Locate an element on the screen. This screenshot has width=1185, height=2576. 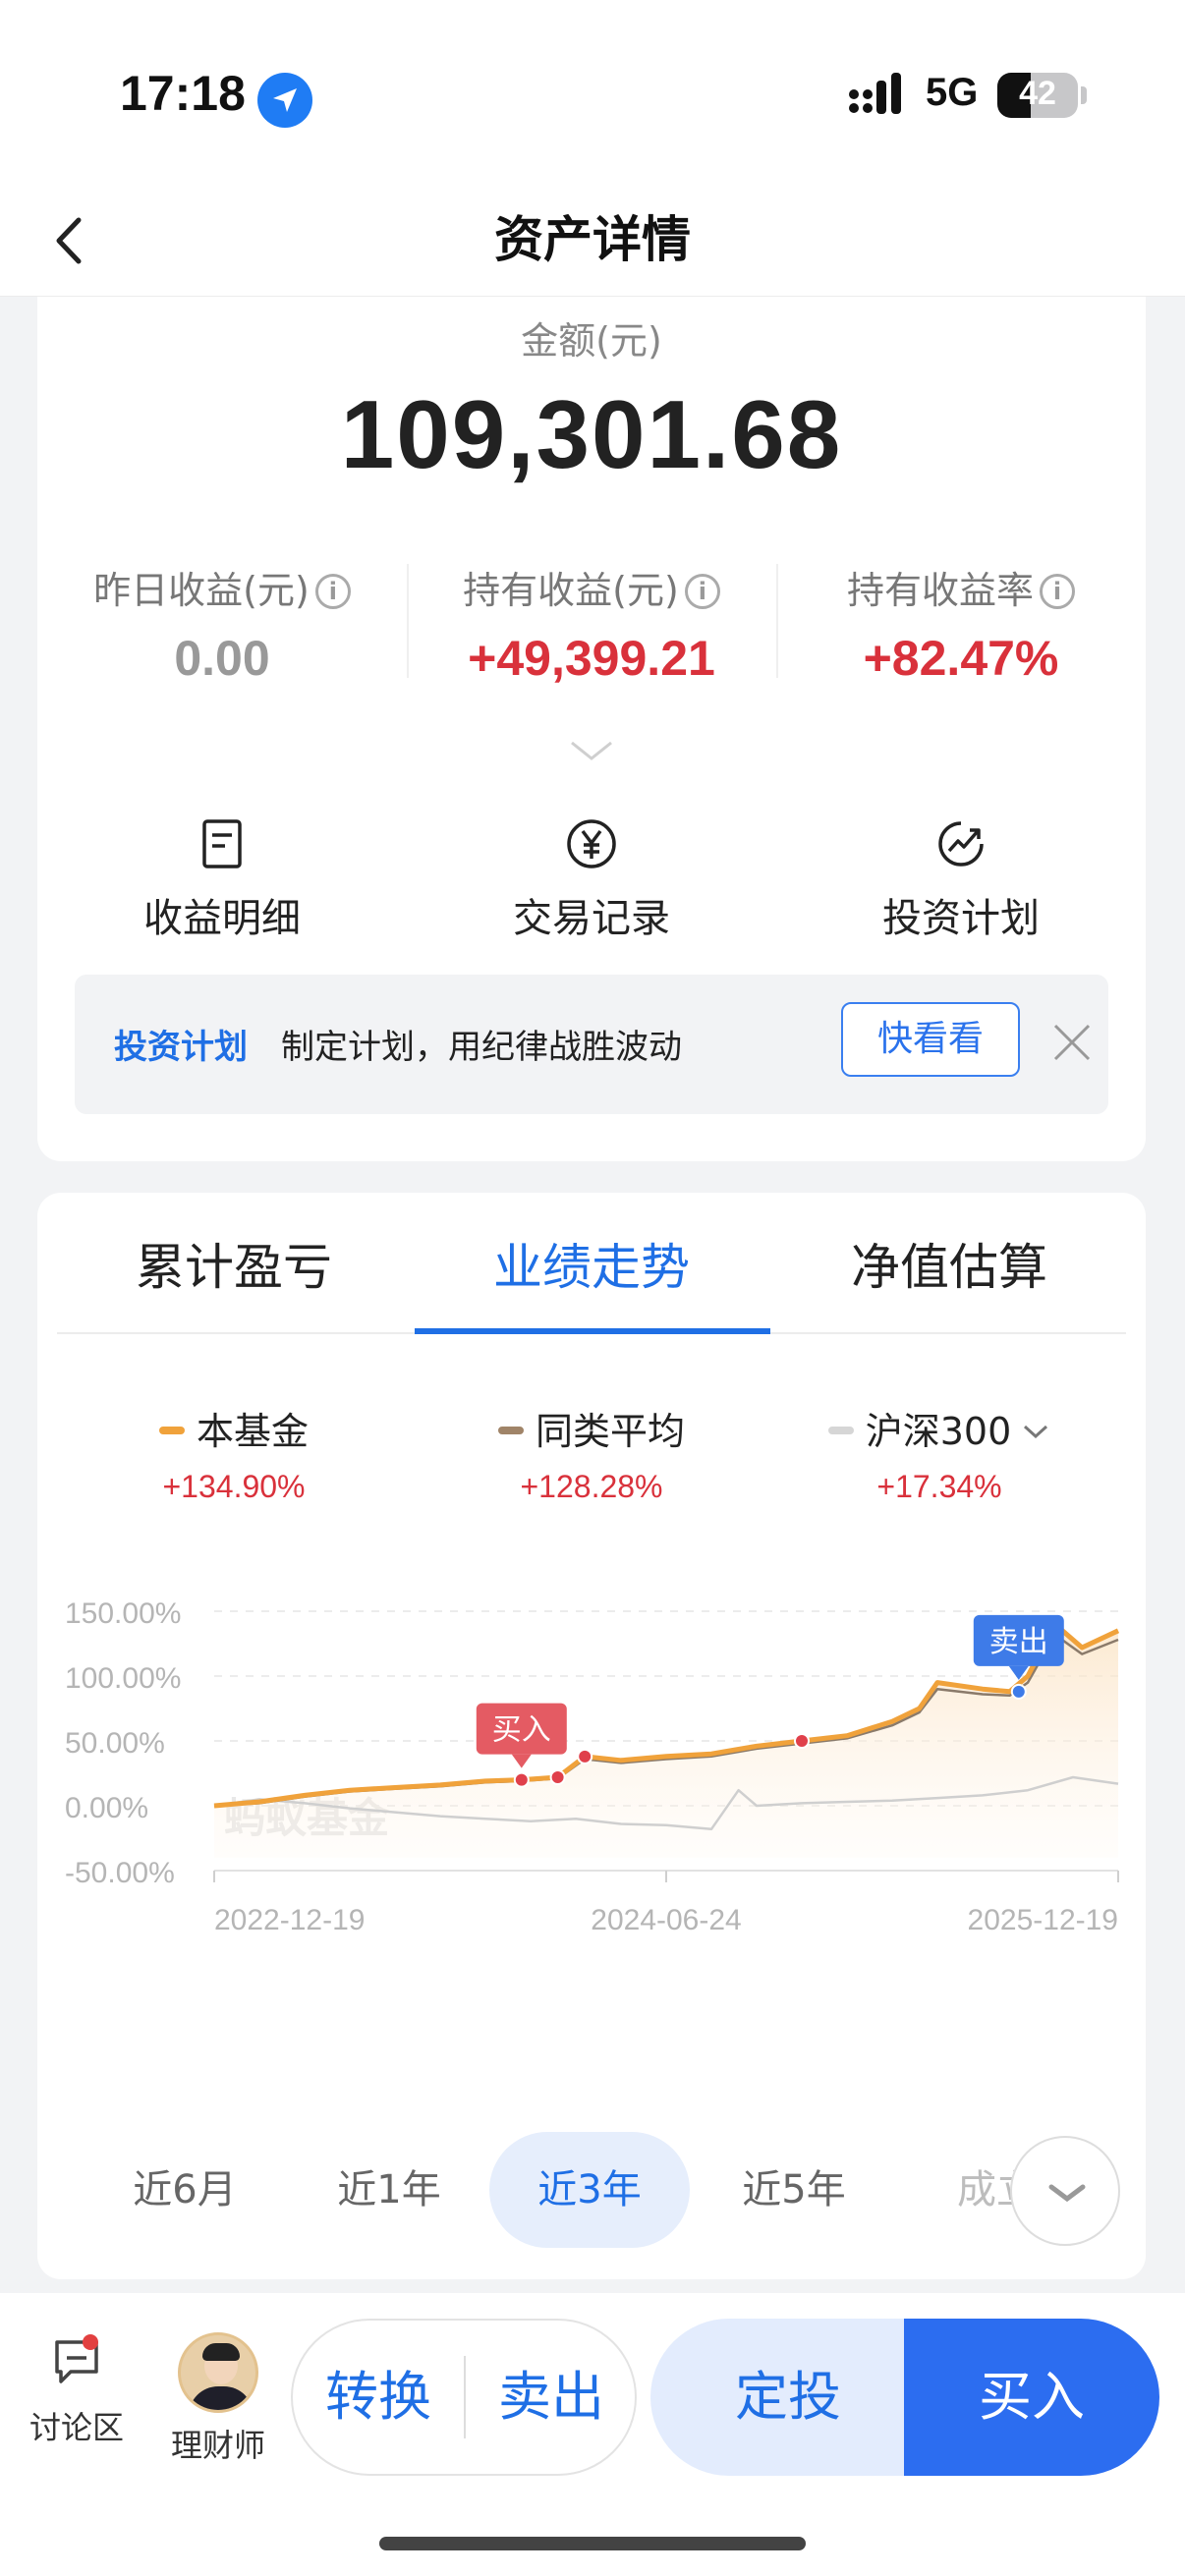
battery-level: 42 is located at coordinates (1038, 93).